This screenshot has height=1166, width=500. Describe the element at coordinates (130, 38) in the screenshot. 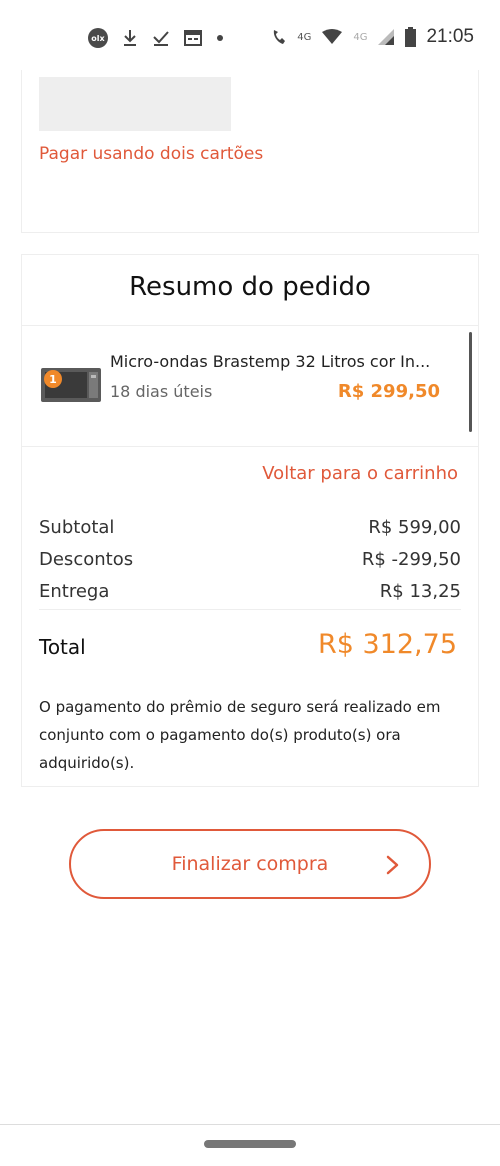

I see `download-icon` at that location.